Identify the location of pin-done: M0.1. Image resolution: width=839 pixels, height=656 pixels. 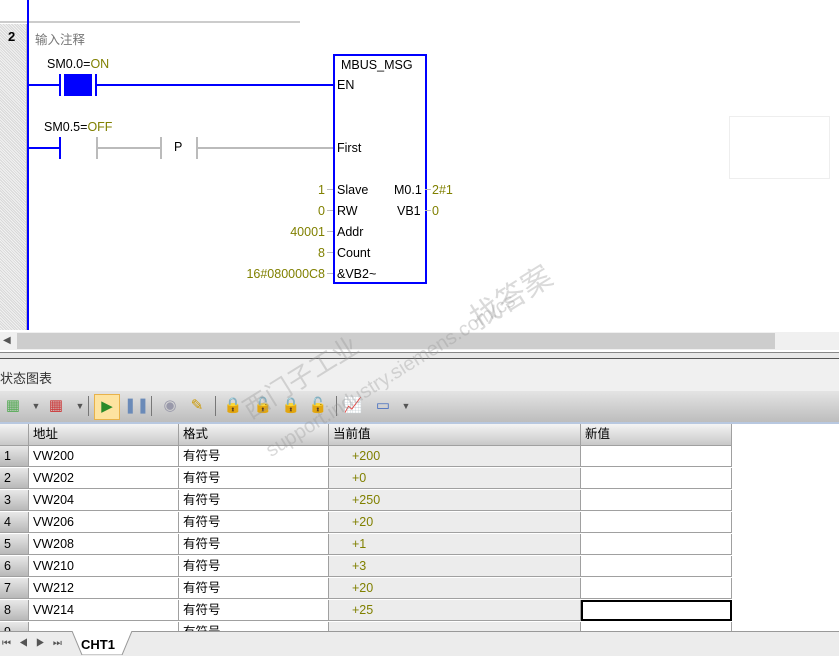
(408, 190).